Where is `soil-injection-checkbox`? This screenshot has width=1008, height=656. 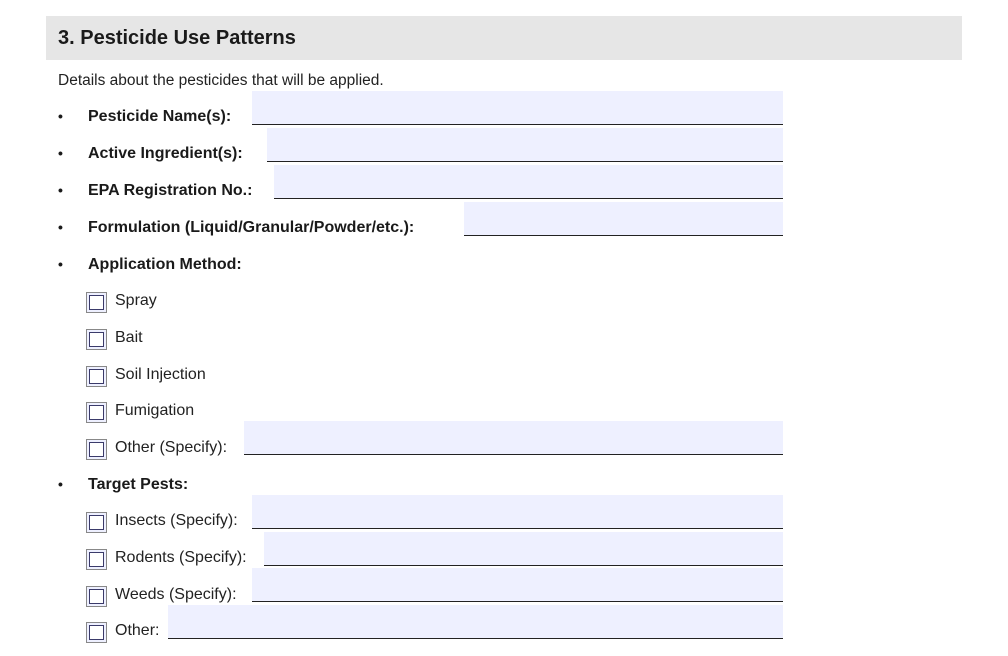
soil-injection-checkbox is located at coordinates (96, 376).